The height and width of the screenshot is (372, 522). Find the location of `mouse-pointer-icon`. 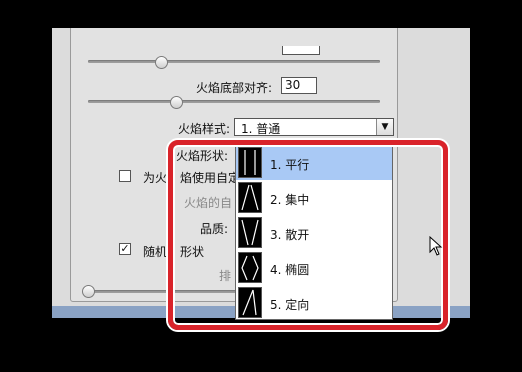

mouse-pointer-icon is located at coordinates (436, 247).